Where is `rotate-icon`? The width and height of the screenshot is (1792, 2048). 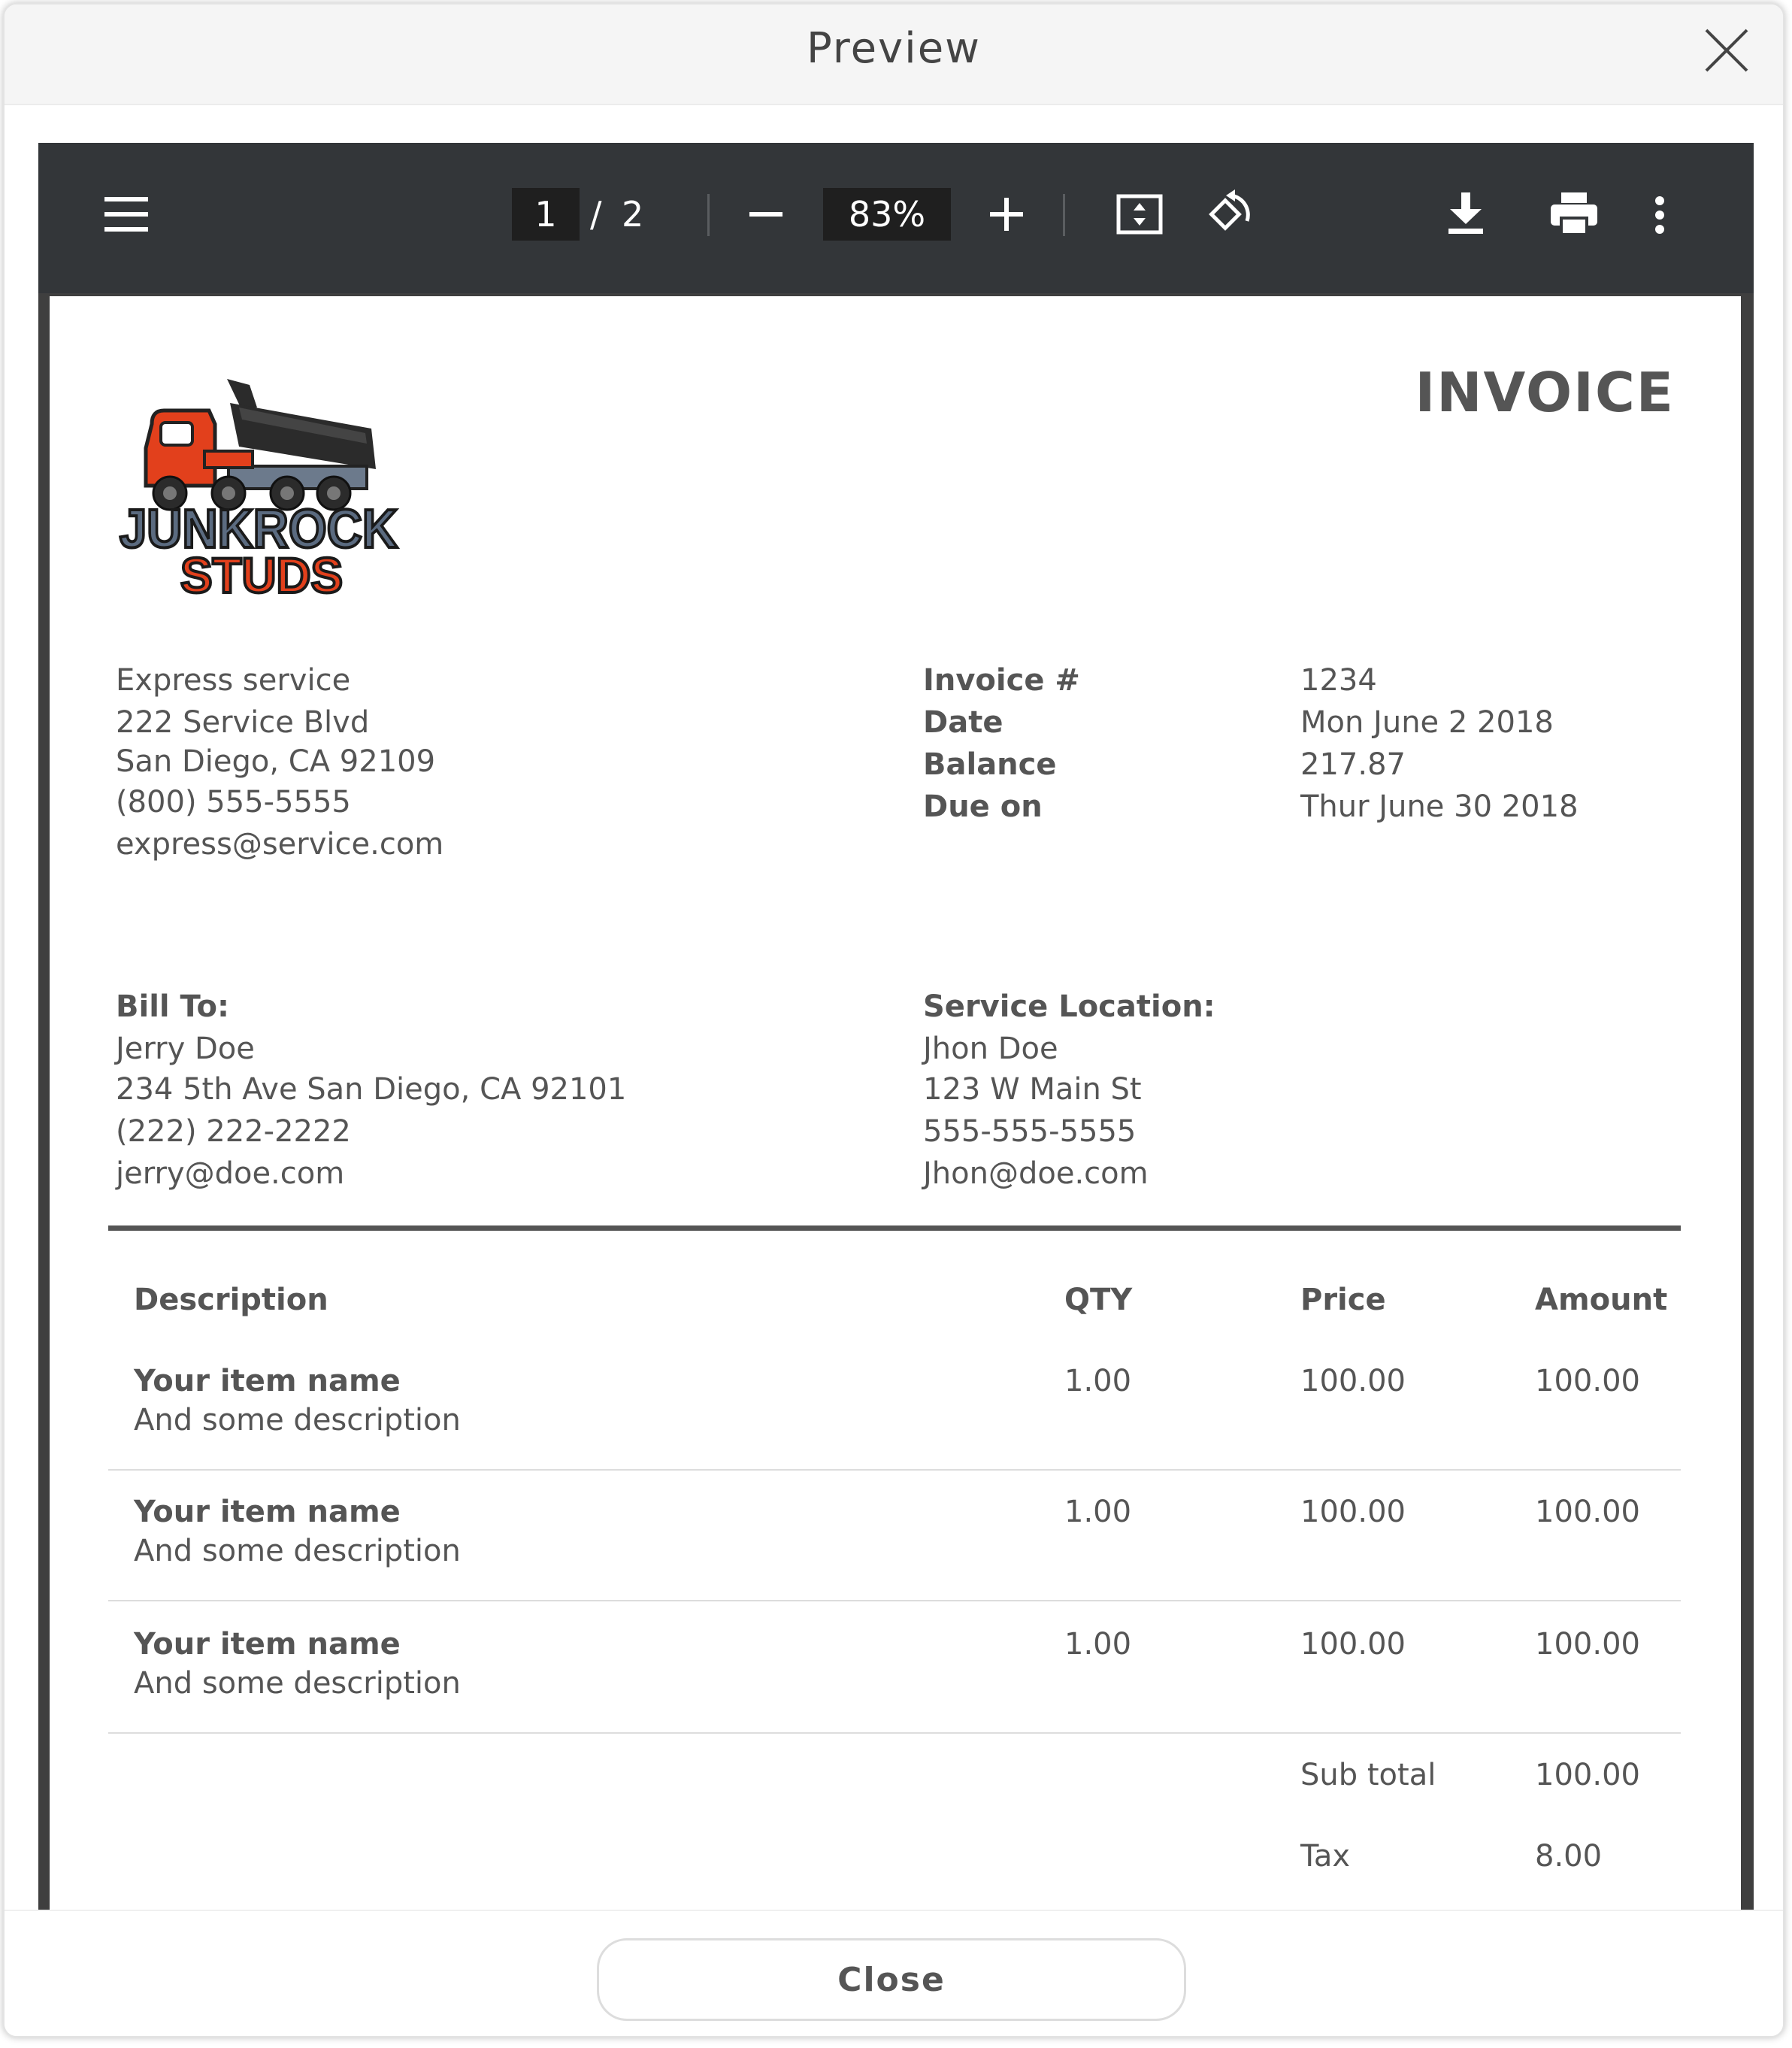
rotate-icon is located at coordinates (1229, 214).